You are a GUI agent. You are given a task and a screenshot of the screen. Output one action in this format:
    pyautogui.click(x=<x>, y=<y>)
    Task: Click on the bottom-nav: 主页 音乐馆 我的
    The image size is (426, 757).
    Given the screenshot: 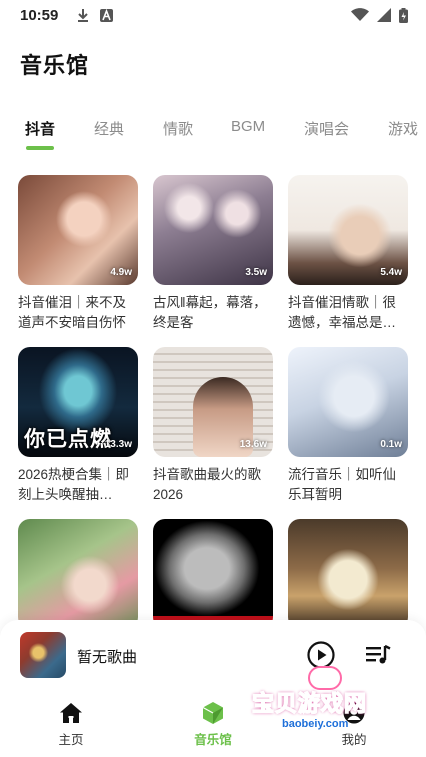 What is the action you would take?
    pyautogui.click(x=213, y=728)
    